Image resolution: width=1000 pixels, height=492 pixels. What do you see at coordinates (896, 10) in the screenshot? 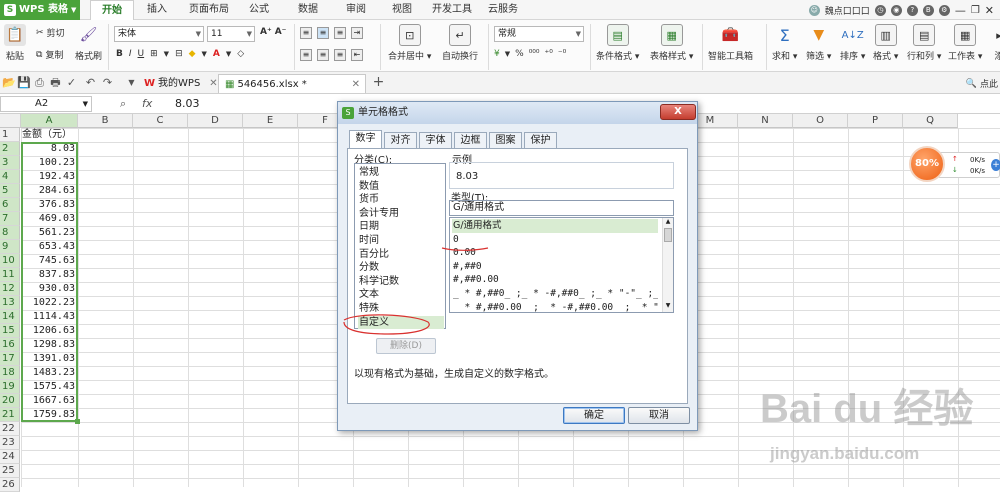
I see `skin-icon: ◉` at bounding box center [896, 10].